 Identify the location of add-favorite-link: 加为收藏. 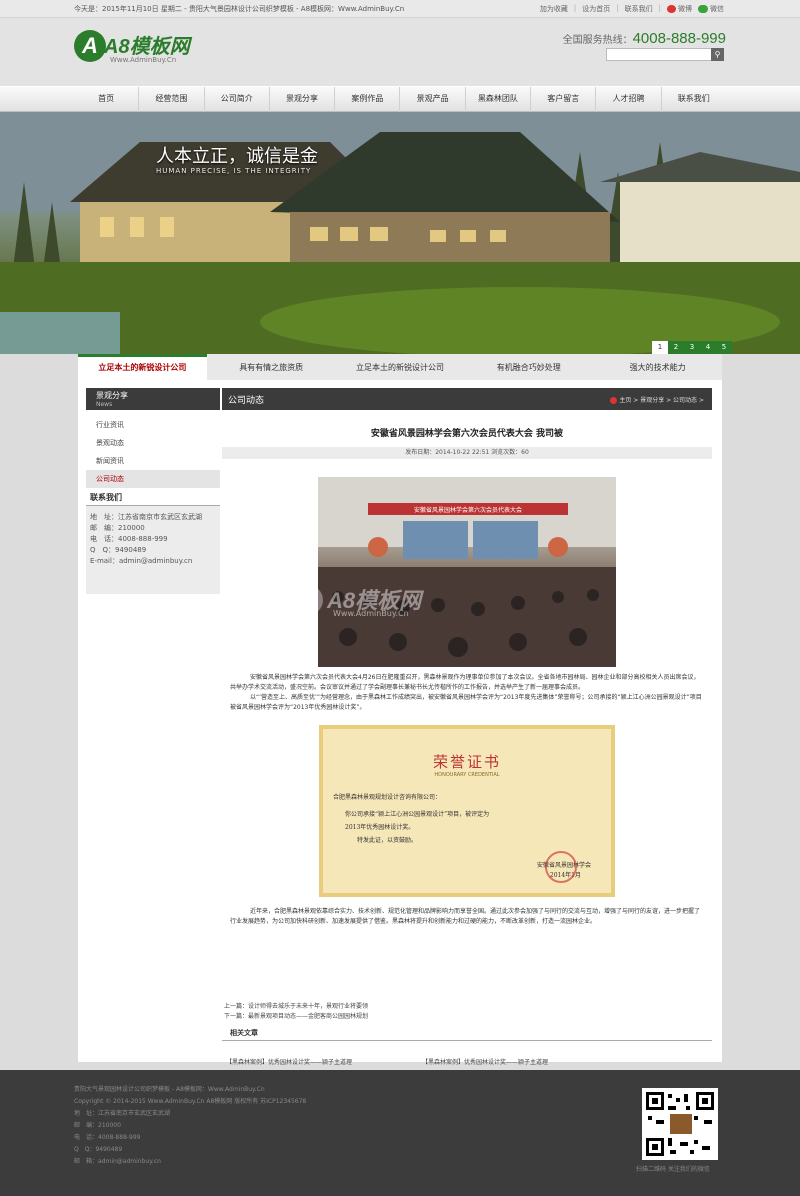
(554, 9).